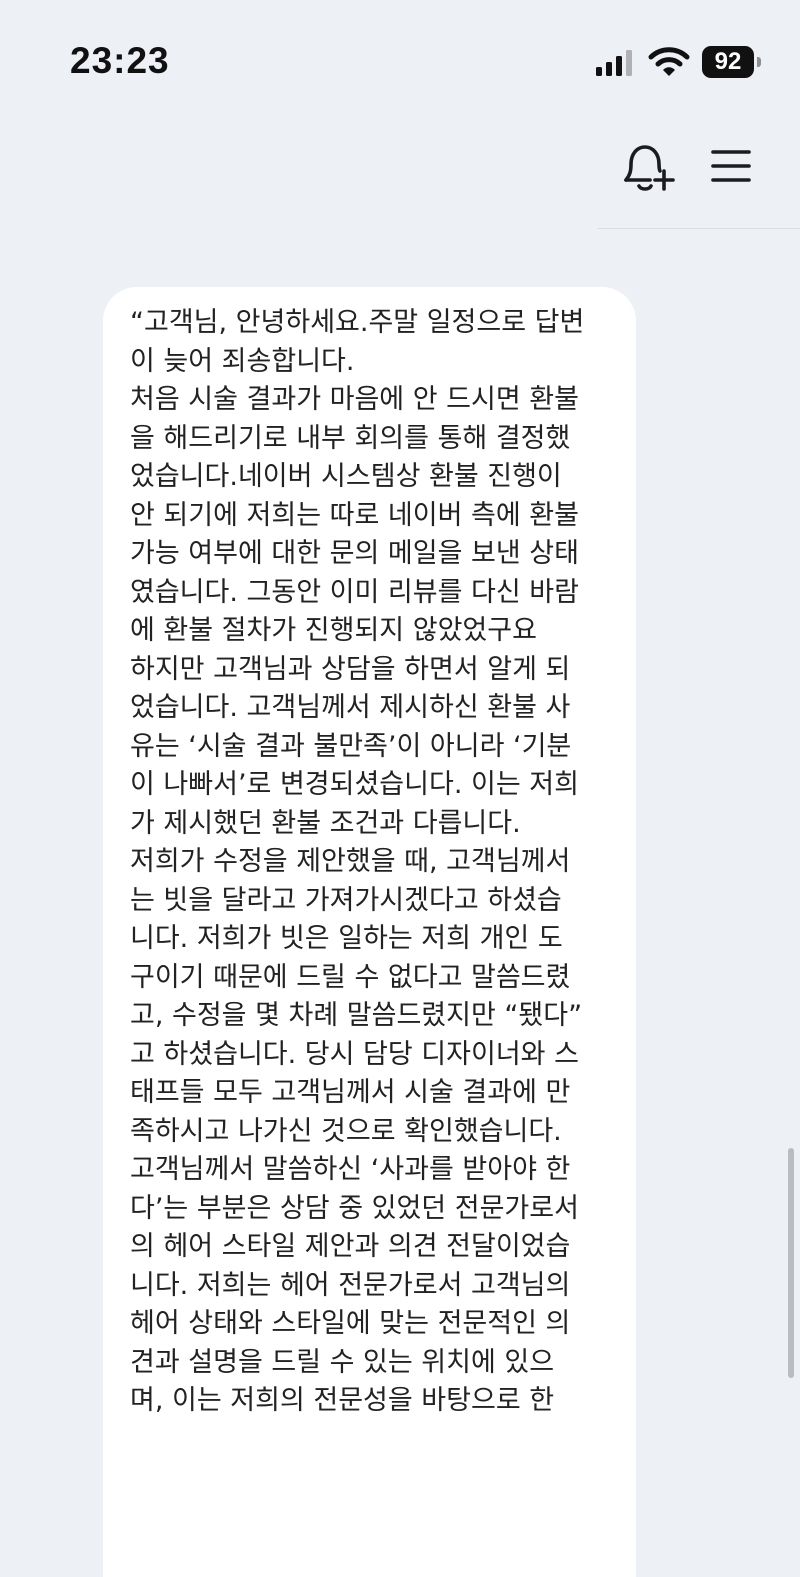 Image resolution: width=800 pixels, height=1577 pixels. Describe the element at coordinates (120, 60) in the screenshot. I see `status-time: 23:23` at that location.